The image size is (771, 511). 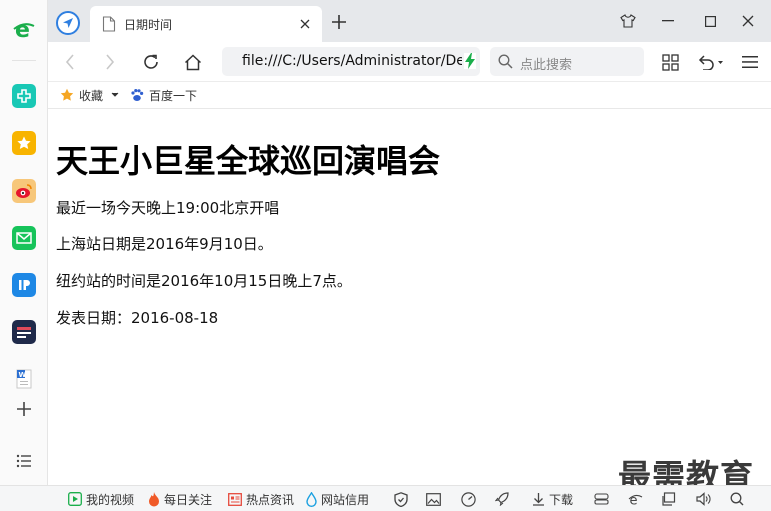 I want to click on undo-icon, so click(x=710, y=62).